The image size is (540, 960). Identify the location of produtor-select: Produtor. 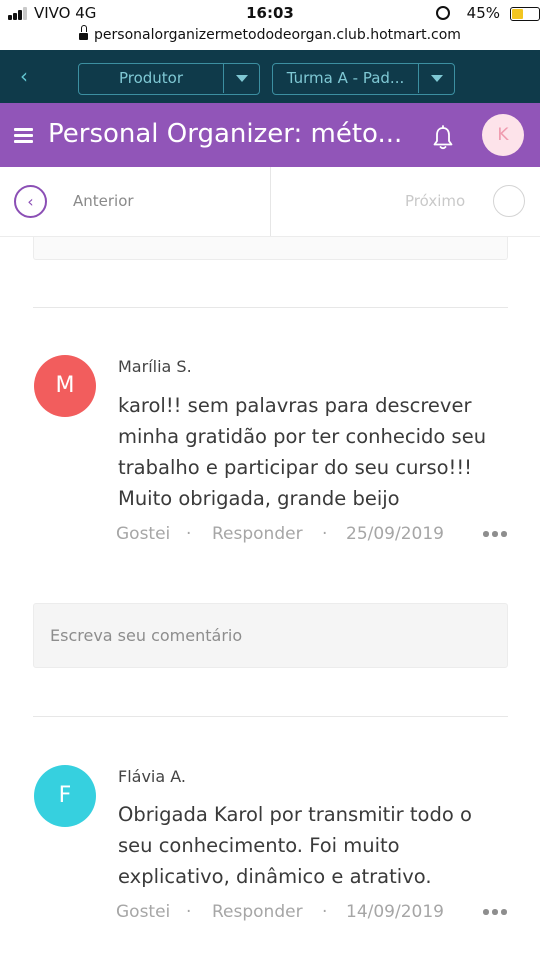
(169, 79).